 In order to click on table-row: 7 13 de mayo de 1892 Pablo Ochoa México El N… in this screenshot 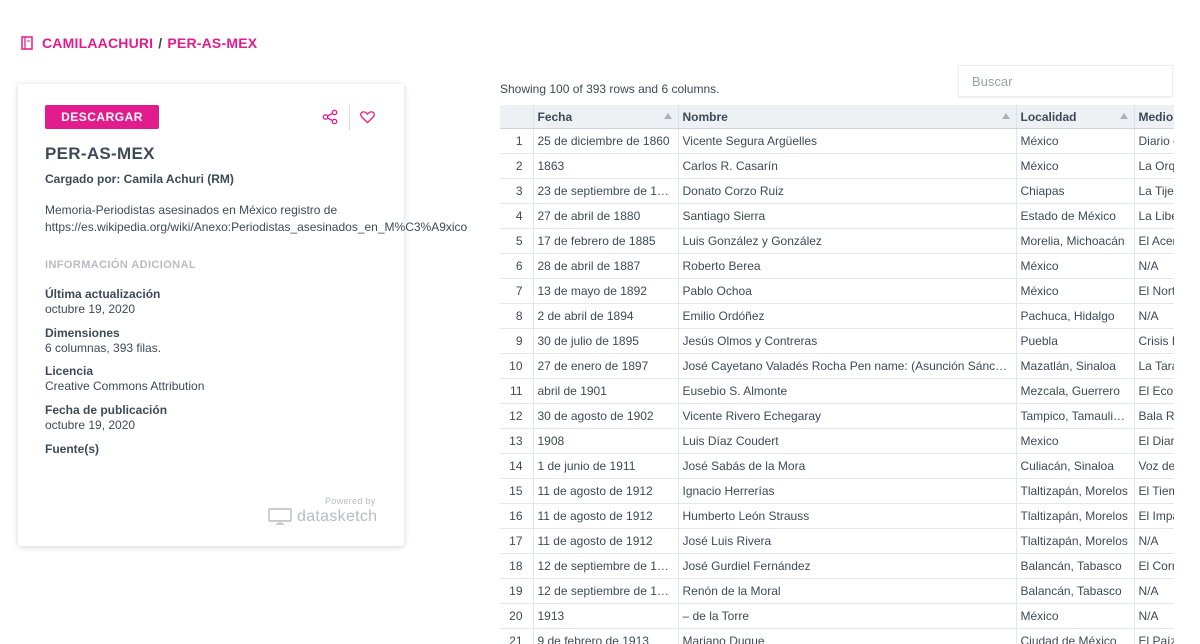, I will do `click(837, 291)`.